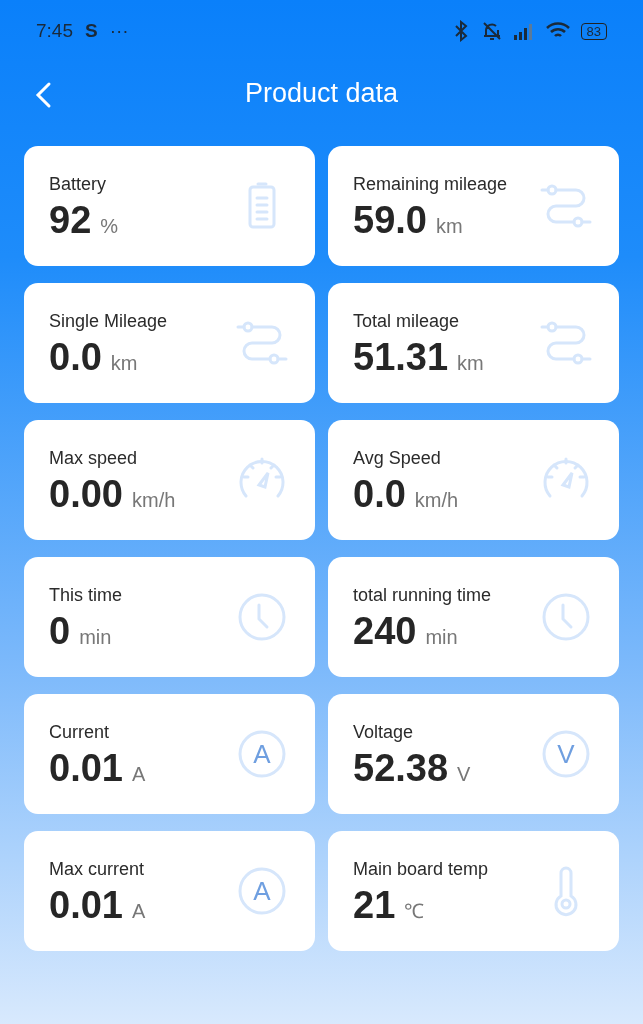 Image resolution: width=643 pixels, height=1024 pixels. I want to click on stat-label: Avg Speed, so click(397, 458).